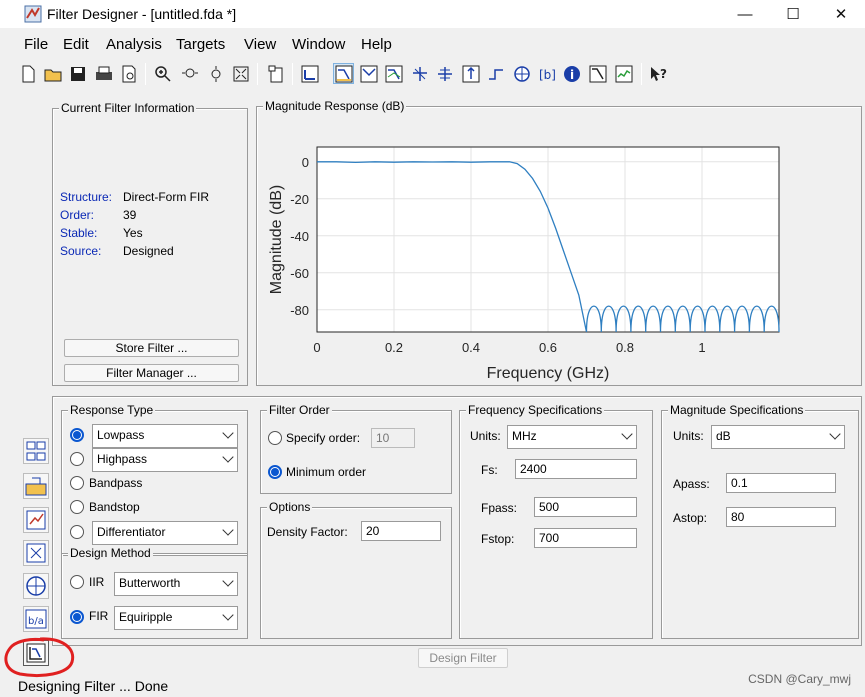 Image resolution: width=865 pixels, height=697 pixels. Describe the element at coordinates (130, 215) in the screenshot. I see `order-value: 39` at that location.